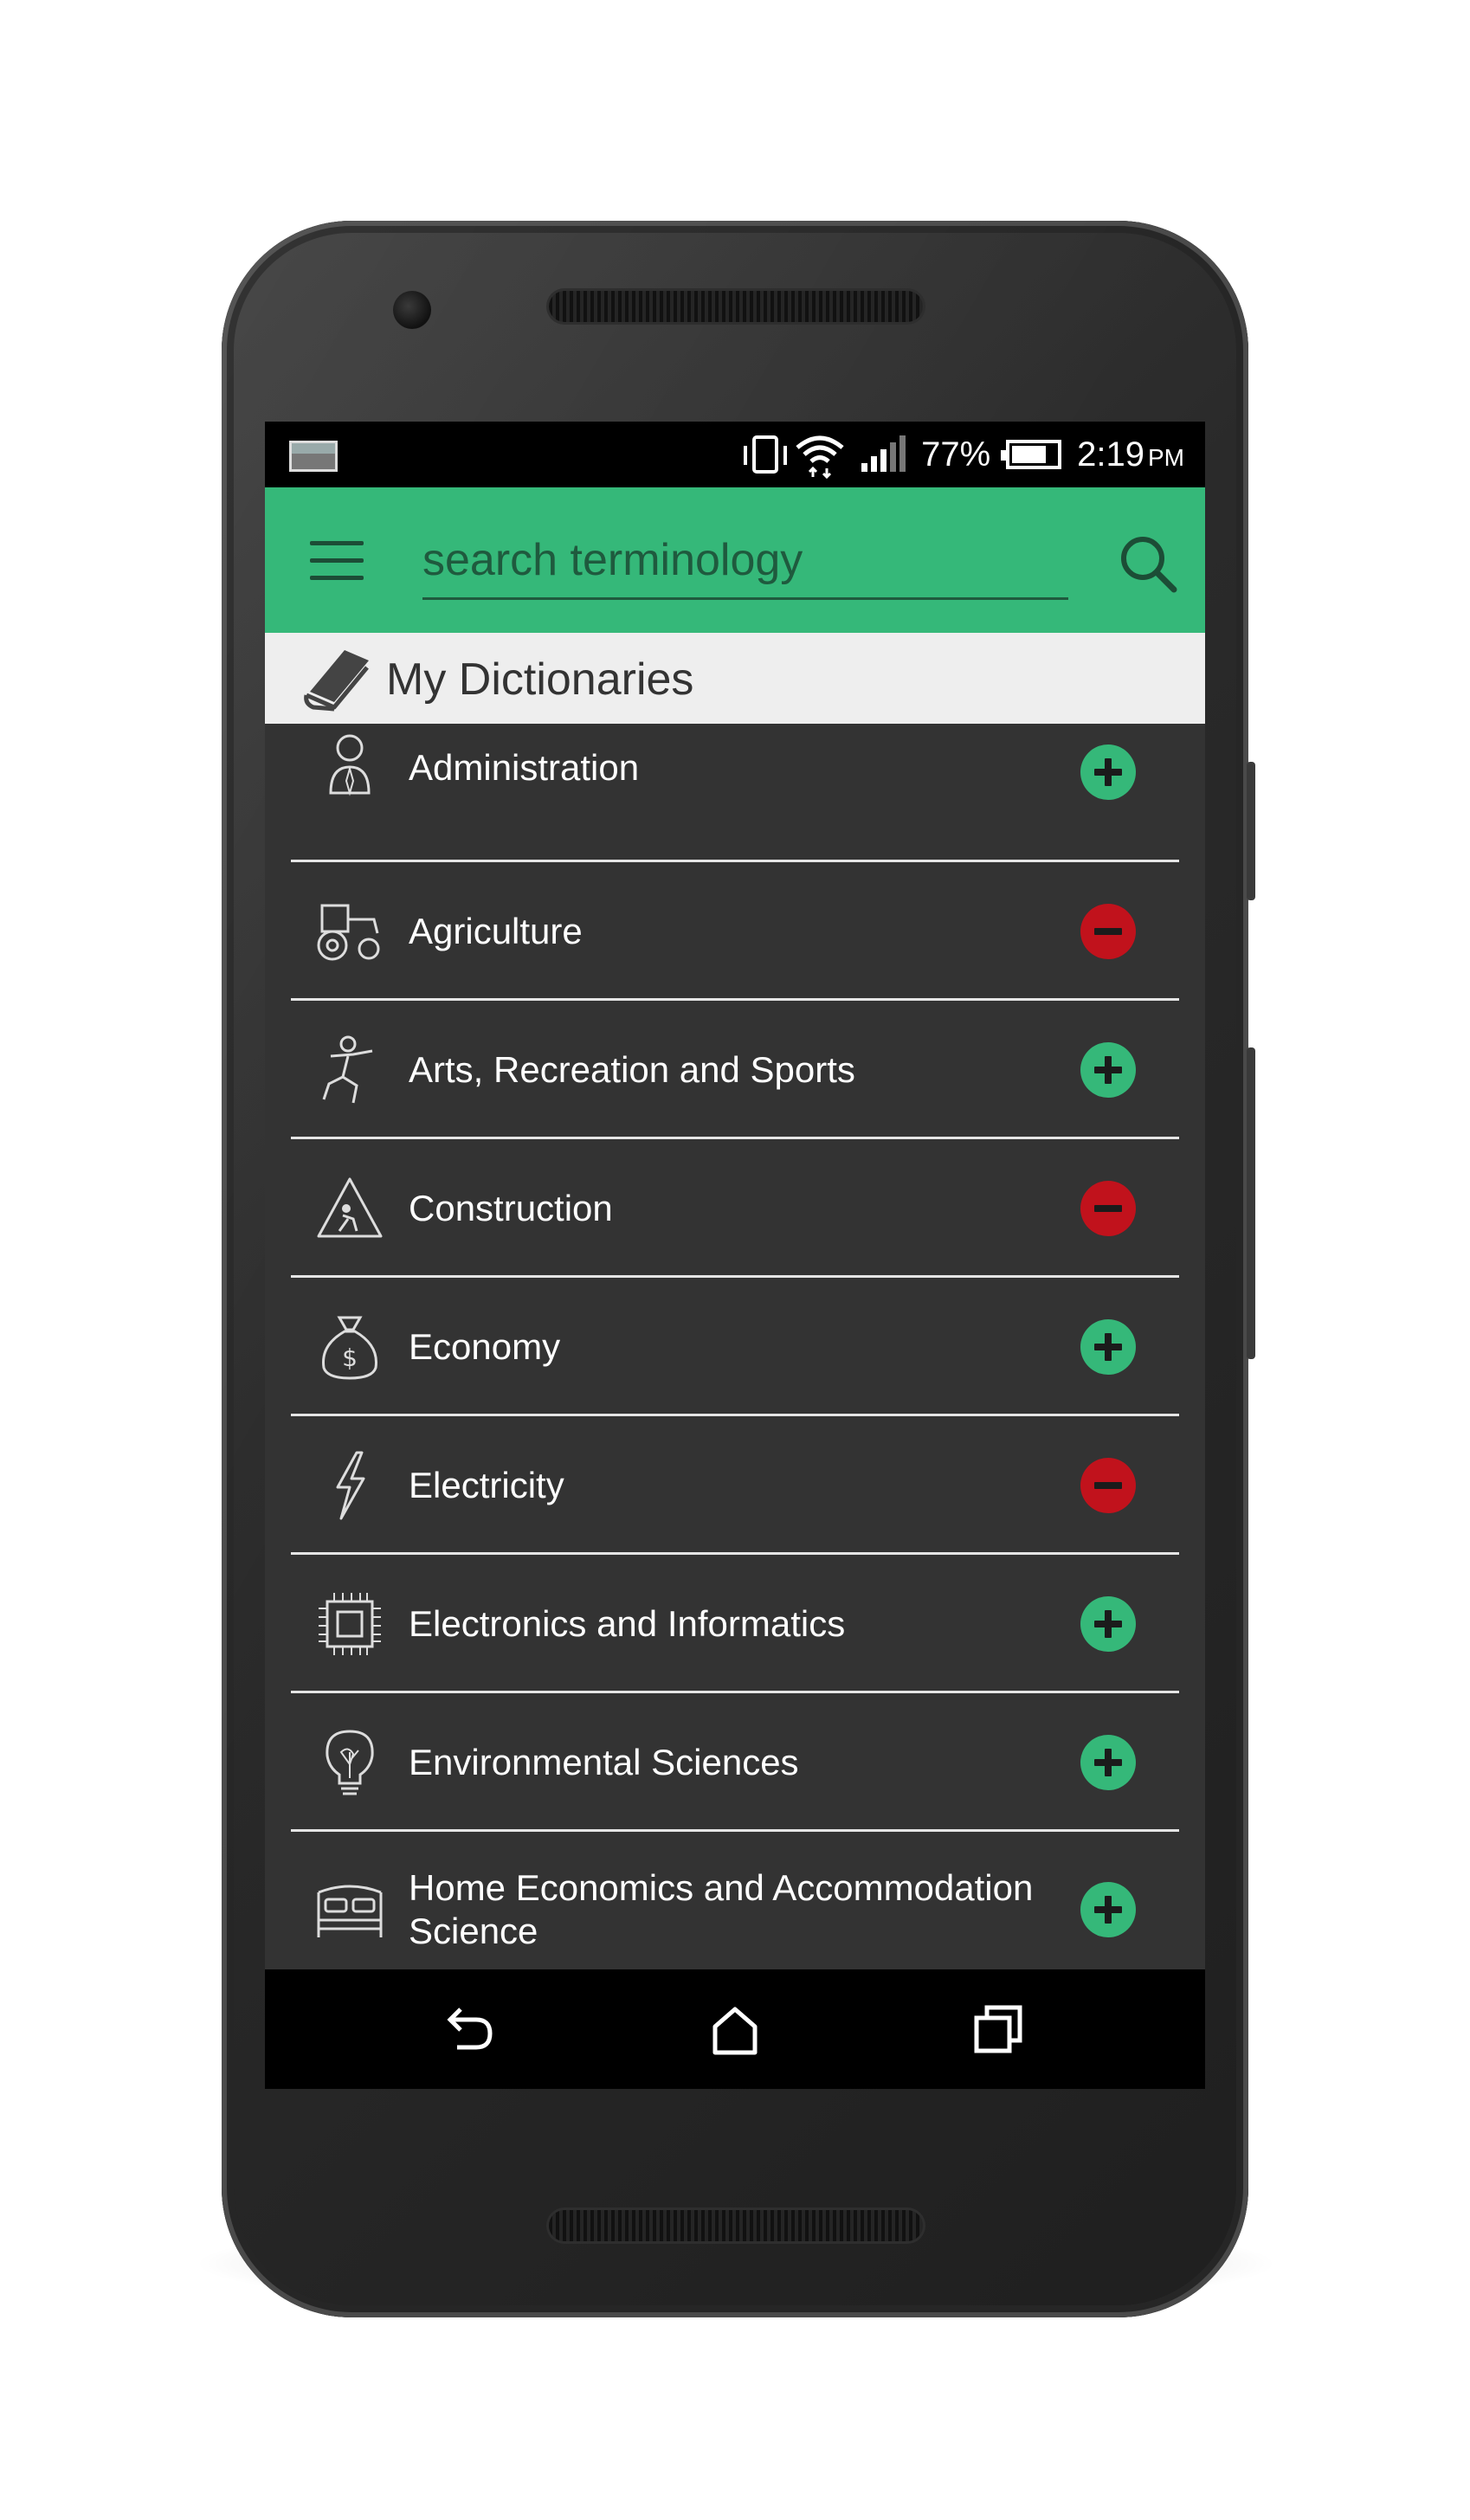  I want to click on list-item: Agriculture, so click(735, 931).